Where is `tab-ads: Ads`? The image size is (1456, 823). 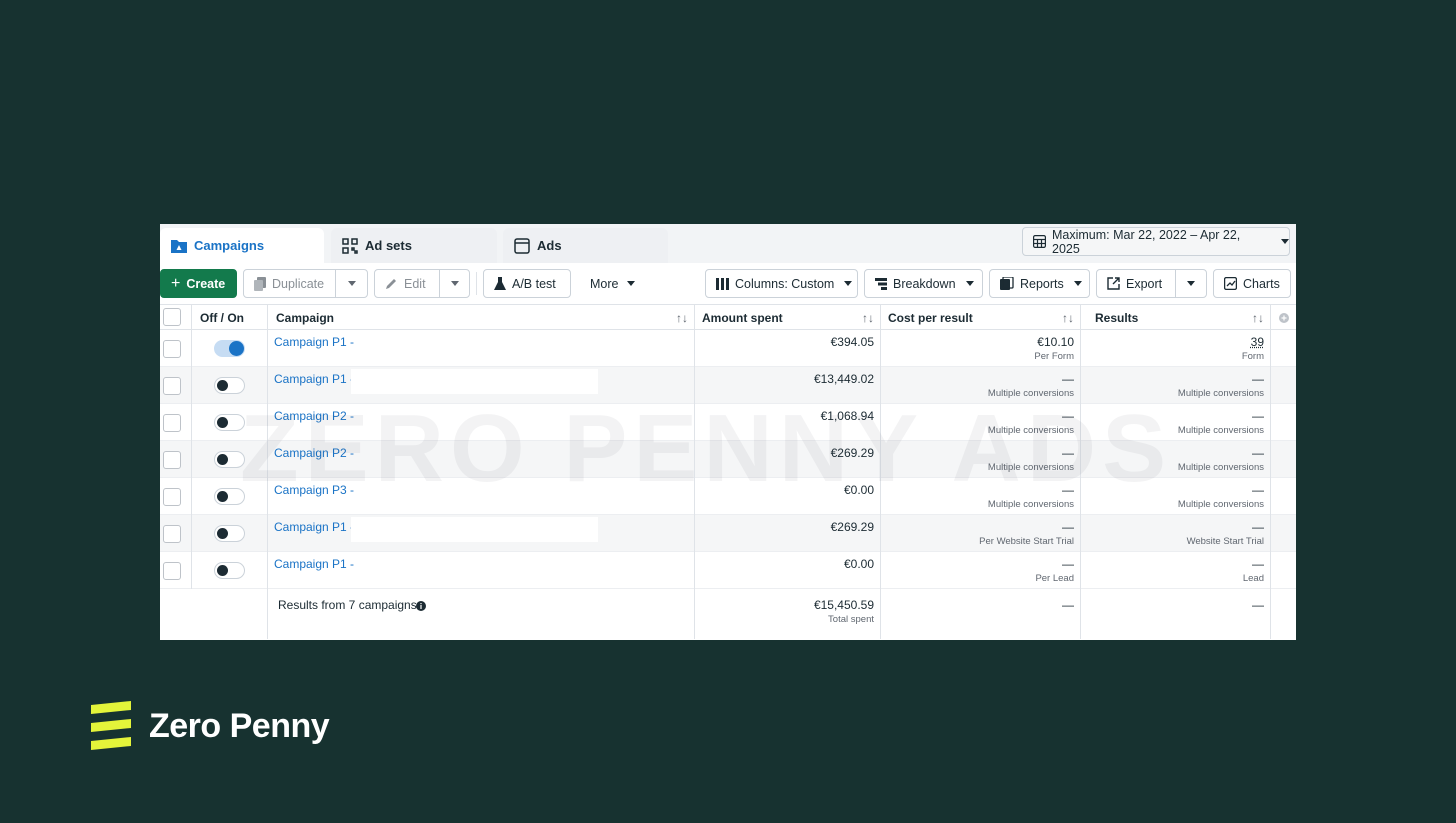
tab-ads: Ads is located at coordinates (585, 245).